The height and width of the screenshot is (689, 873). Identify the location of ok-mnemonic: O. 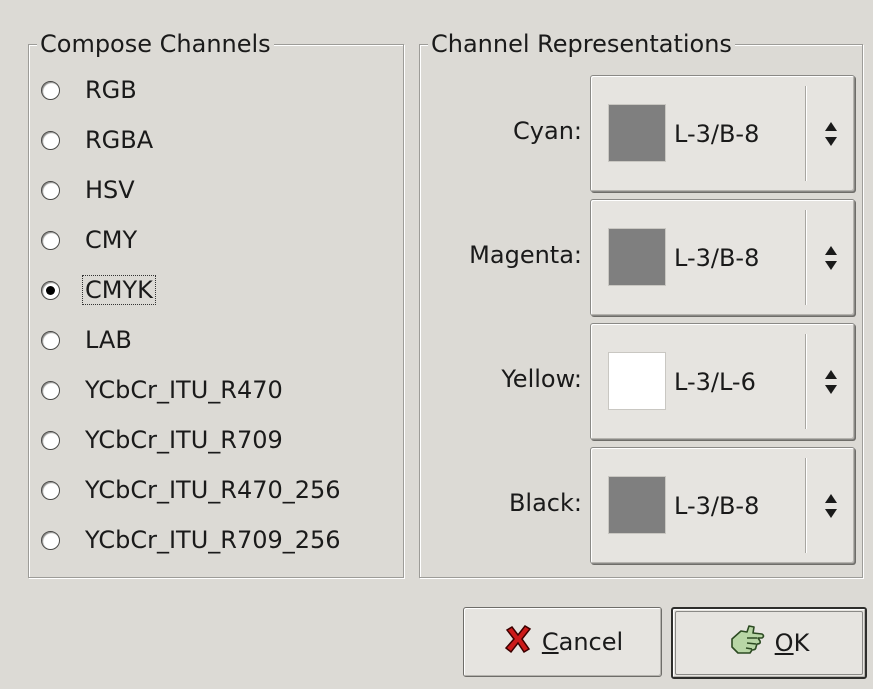
(784, 643).